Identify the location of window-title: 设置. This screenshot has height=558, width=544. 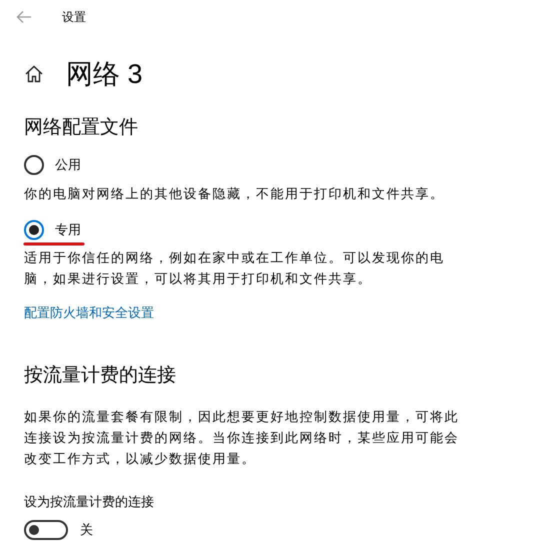
(74, 17).